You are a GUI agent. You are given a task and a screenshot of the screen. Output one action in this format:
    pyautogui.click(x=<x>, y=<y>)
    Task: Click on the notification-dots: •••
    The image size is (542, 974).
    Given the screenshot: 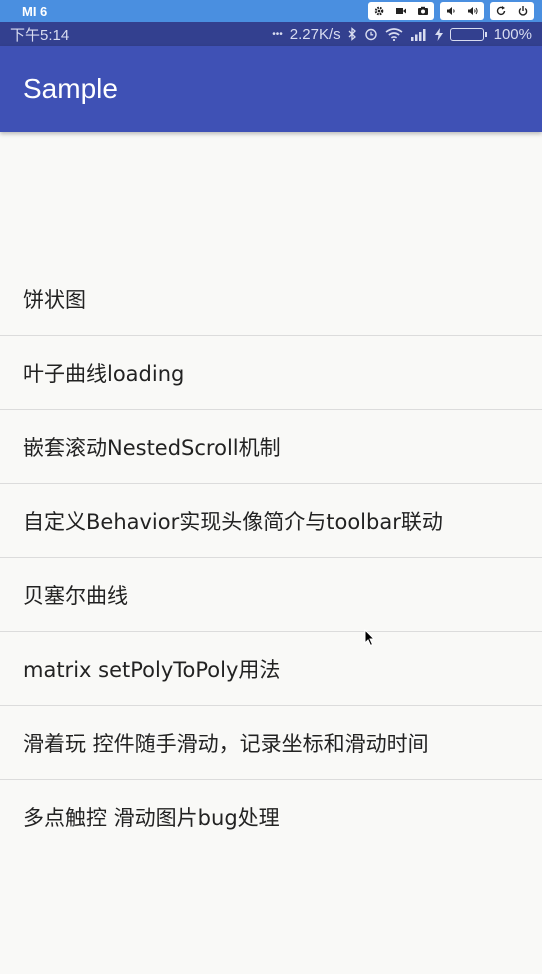 What is the action you would take?
    pyautogui.click(x=277, y=34)
    